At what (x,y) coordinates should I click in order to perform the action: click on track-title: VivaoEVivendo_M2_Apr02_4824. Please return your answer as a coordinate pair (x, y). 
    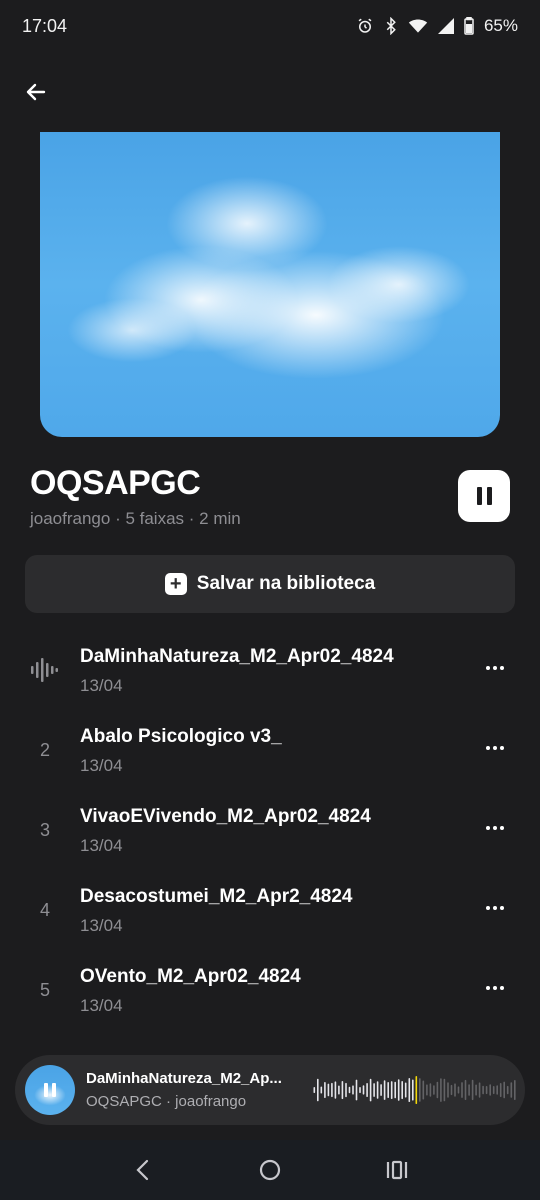
    Looking at the image, I should click on (225, 816).